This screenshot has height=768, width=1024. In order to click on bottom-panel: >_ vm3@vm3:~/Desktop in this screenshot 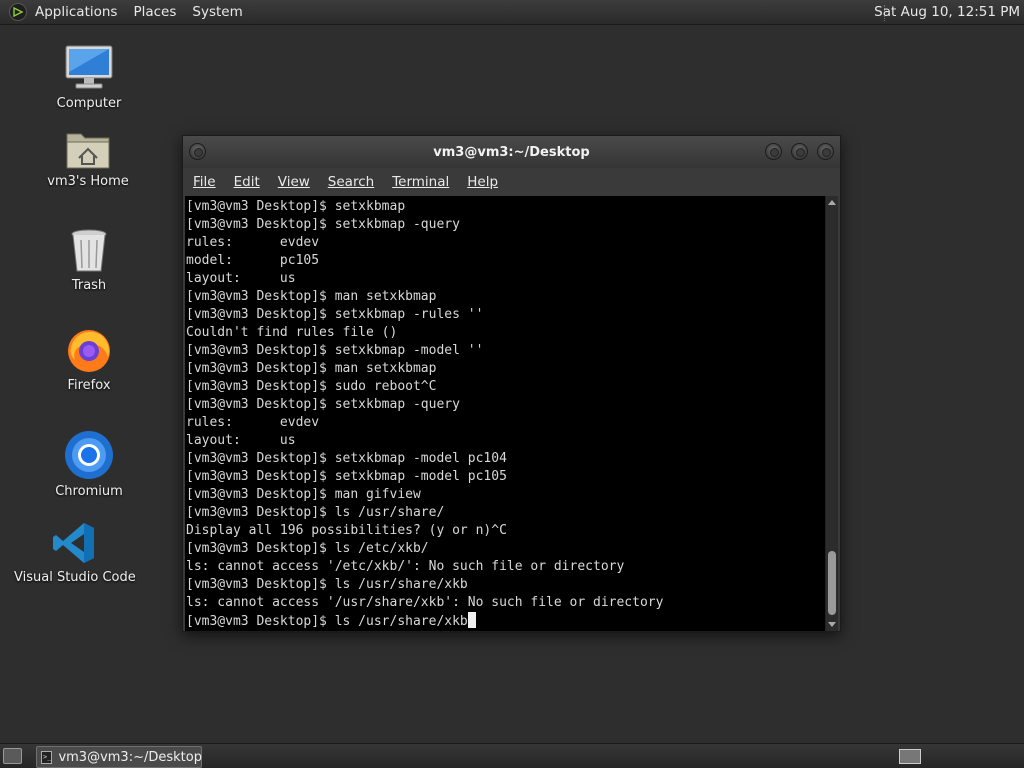, I will do `click(512, 755)`.